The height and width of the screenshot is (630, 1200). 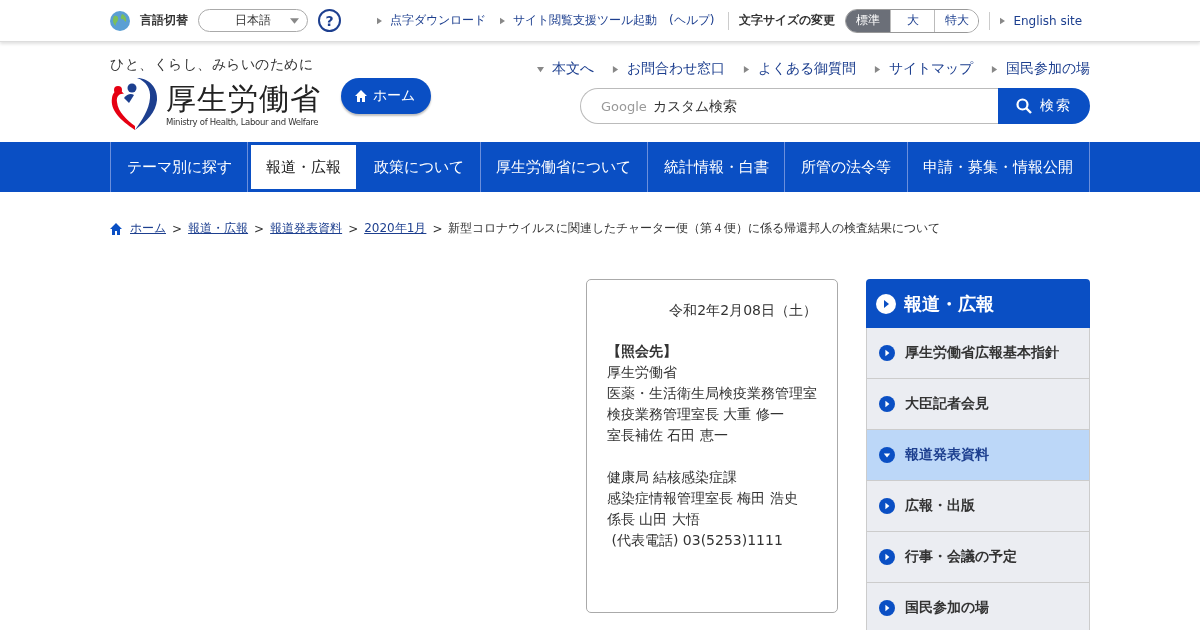 What do you see at coordinates (306, 228) in the screenshot?
I see `breadcrumb-link: 報道発表資料` at bounding box center [306, 228].